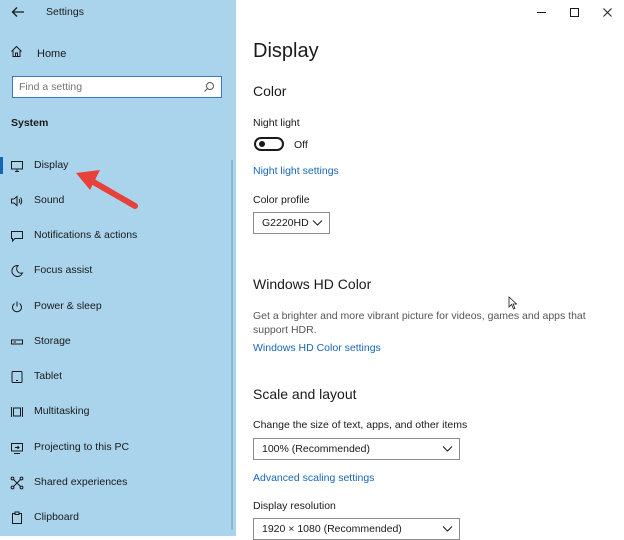  Describe the element at coordinates (513, 303) in the screenshot. I see `mouse-cursor-icon` at that location.